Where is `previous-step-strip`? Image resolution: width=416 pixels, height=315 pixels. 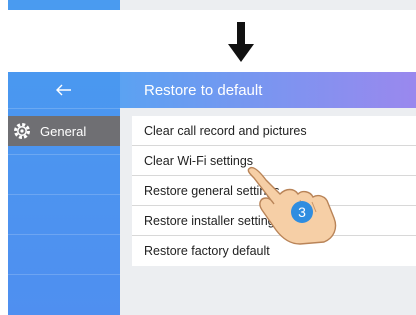
previous-step-strip is located at coordinates (208, 5).